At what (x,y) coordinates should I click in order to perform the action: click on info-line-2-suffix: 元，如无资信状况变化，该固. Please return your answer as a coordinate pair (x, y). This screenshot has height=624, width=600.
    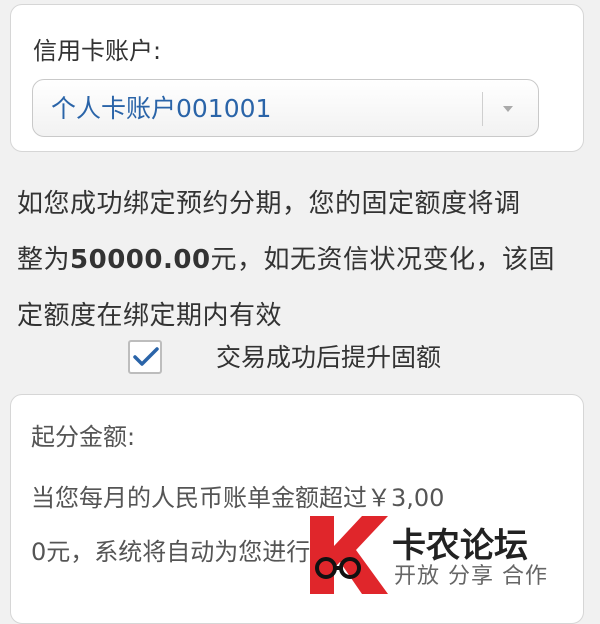
    Looking at the image, I should click on (383, 260).